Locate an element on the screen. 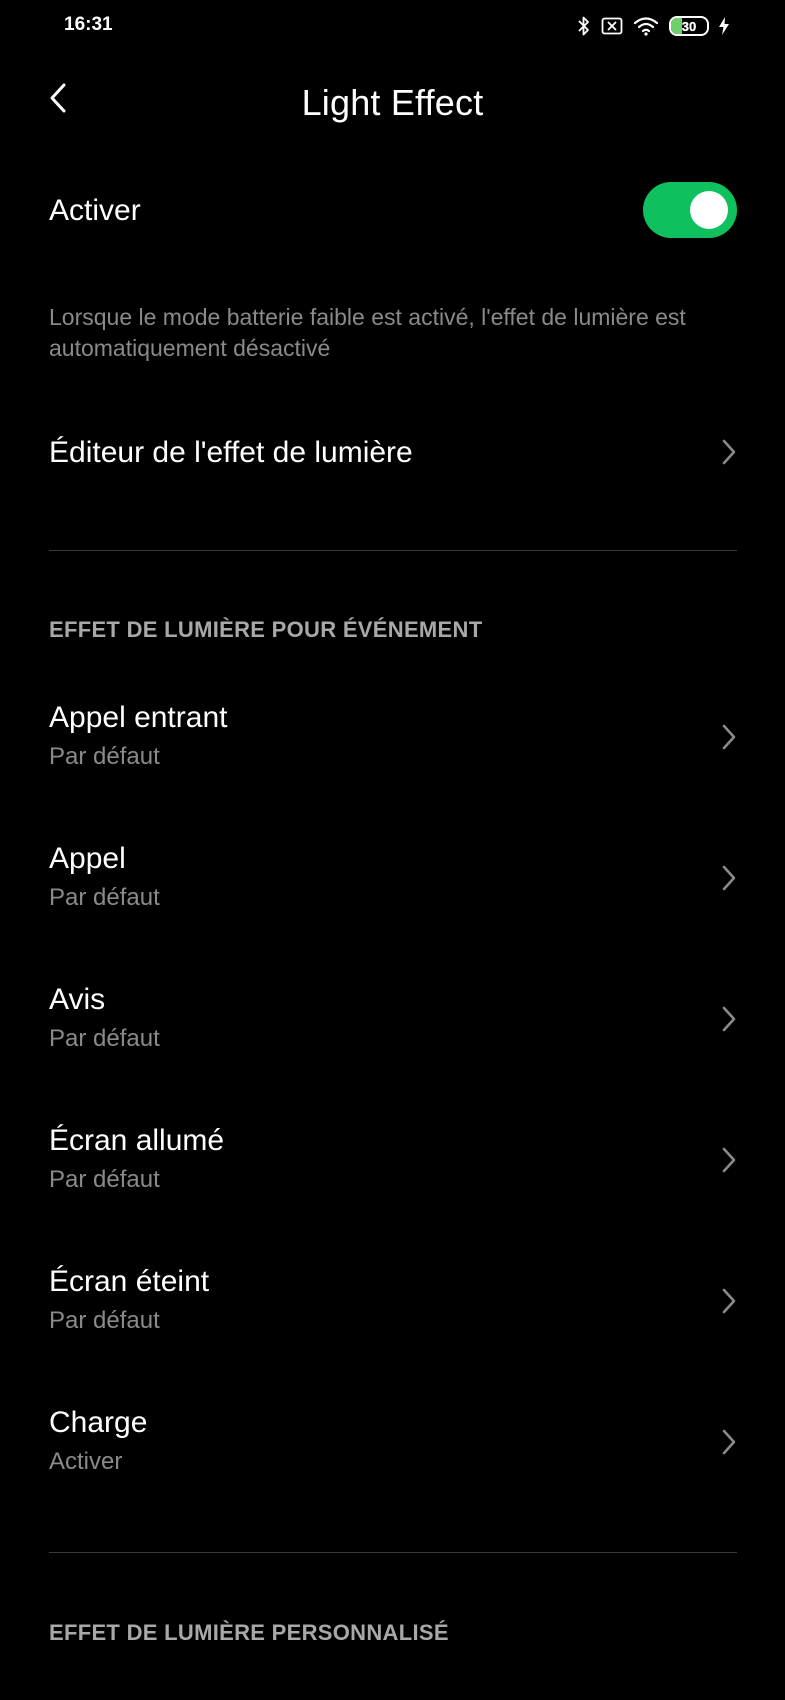  event-row-appel: Appel Par défaut is located at coordinates (394, 878).